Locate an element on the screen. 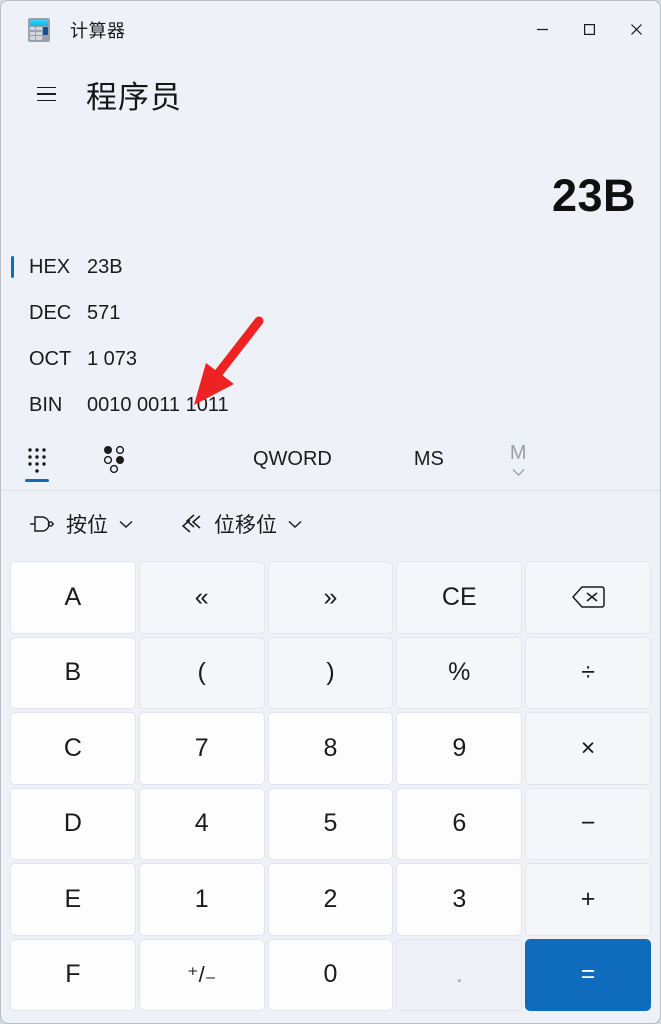  key-shift-left: « is located at coordinates (201, 597).